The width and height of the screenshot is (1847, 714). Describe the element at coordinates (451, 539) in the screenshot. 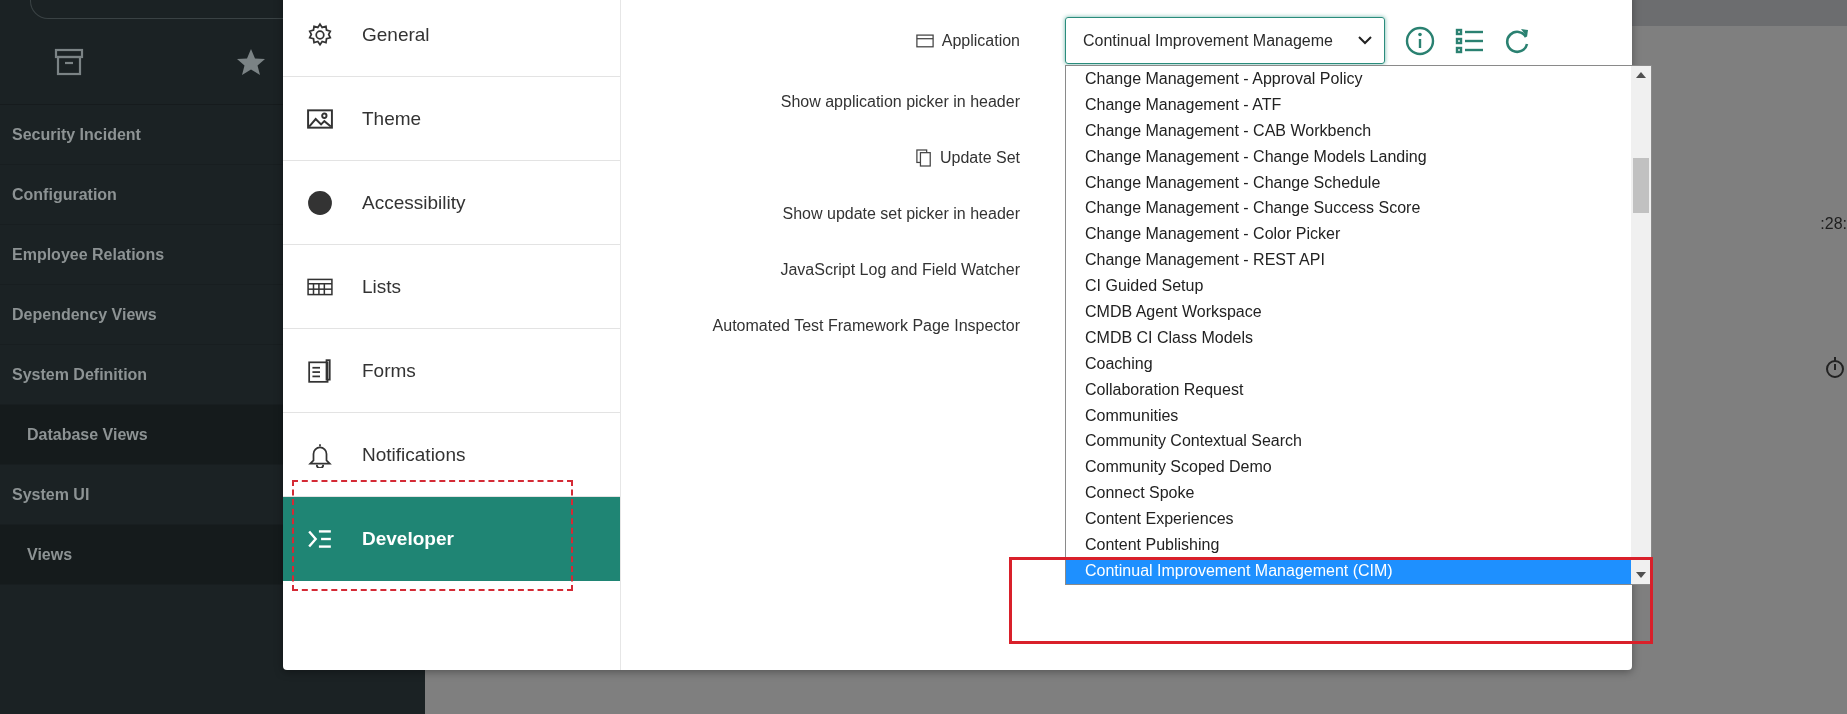

I see `settings-tab: Developer` at that location.